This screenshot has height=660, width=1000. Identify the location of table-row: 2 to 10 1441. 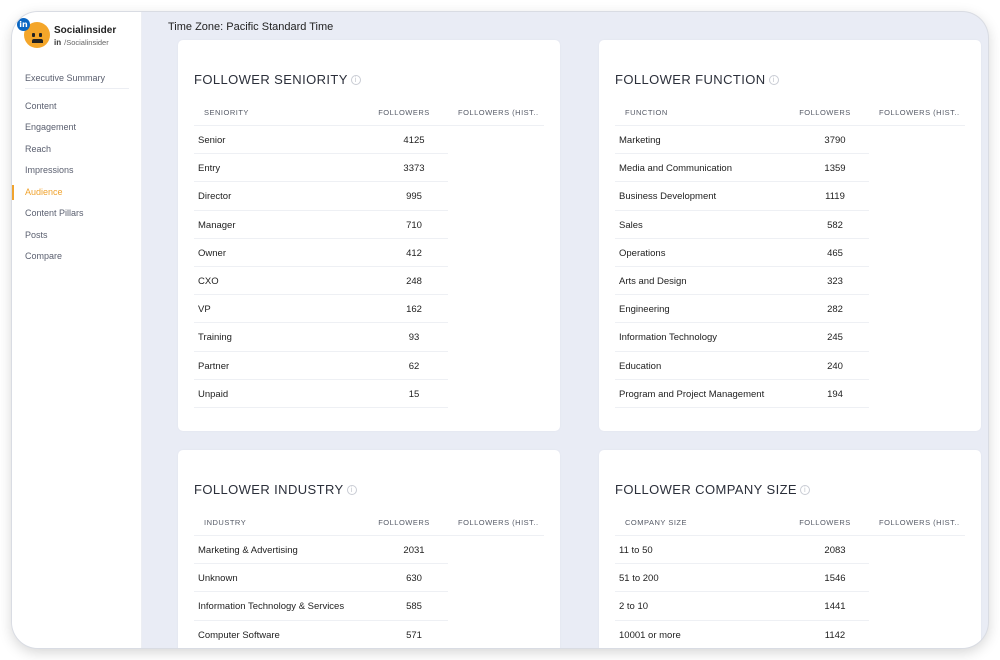
(742, 606).